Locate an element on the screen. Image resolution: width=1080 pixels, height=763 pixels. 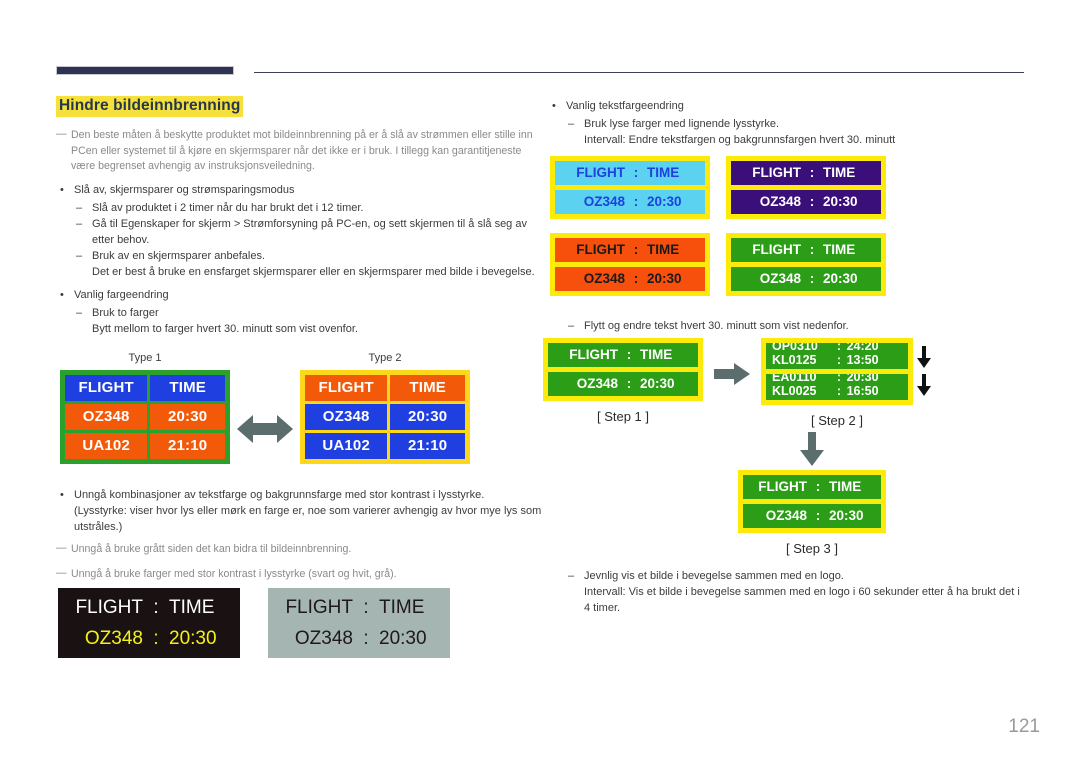
type2-board: FLIGHT TIME OZ348 20:30 UA102 21:10 is located at coordinates (385, 417).